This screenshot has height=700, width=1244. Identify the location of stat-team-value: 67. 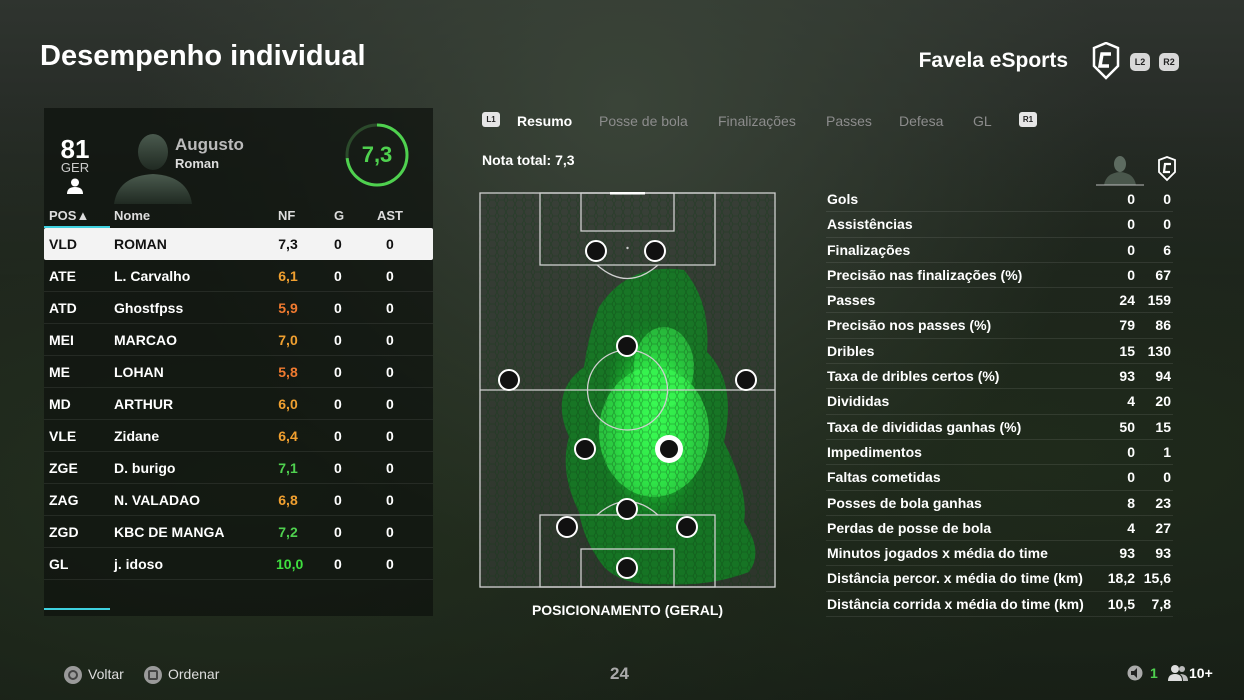
(1163, 274).